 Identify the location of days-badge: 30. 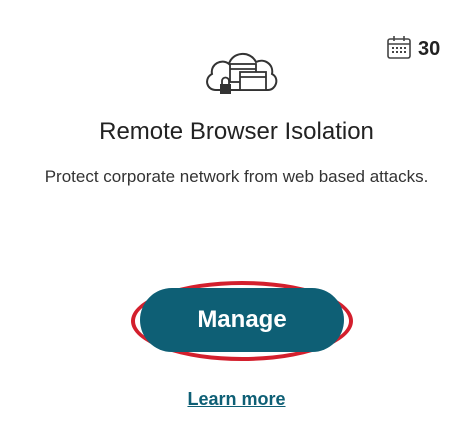
(413, 49).